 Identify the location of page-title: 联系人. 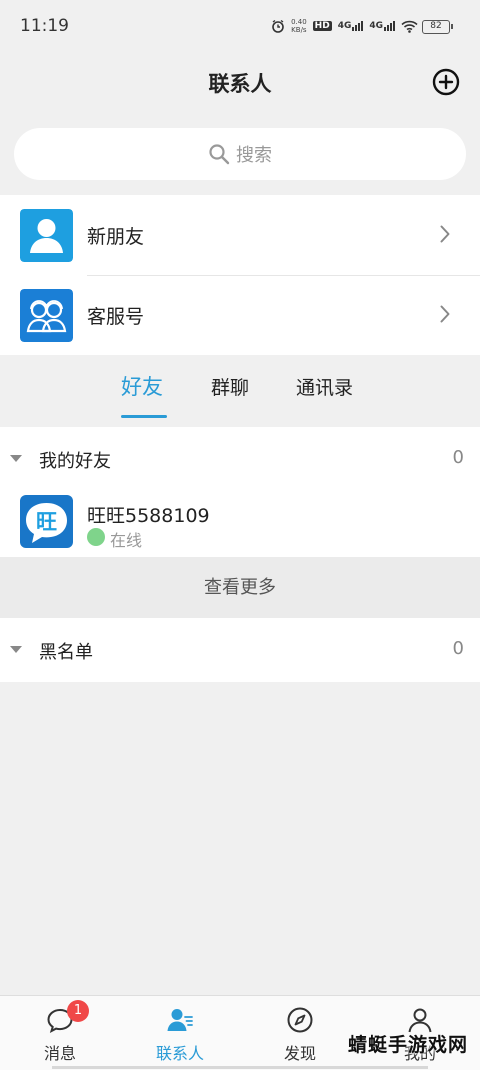
(240, 84).